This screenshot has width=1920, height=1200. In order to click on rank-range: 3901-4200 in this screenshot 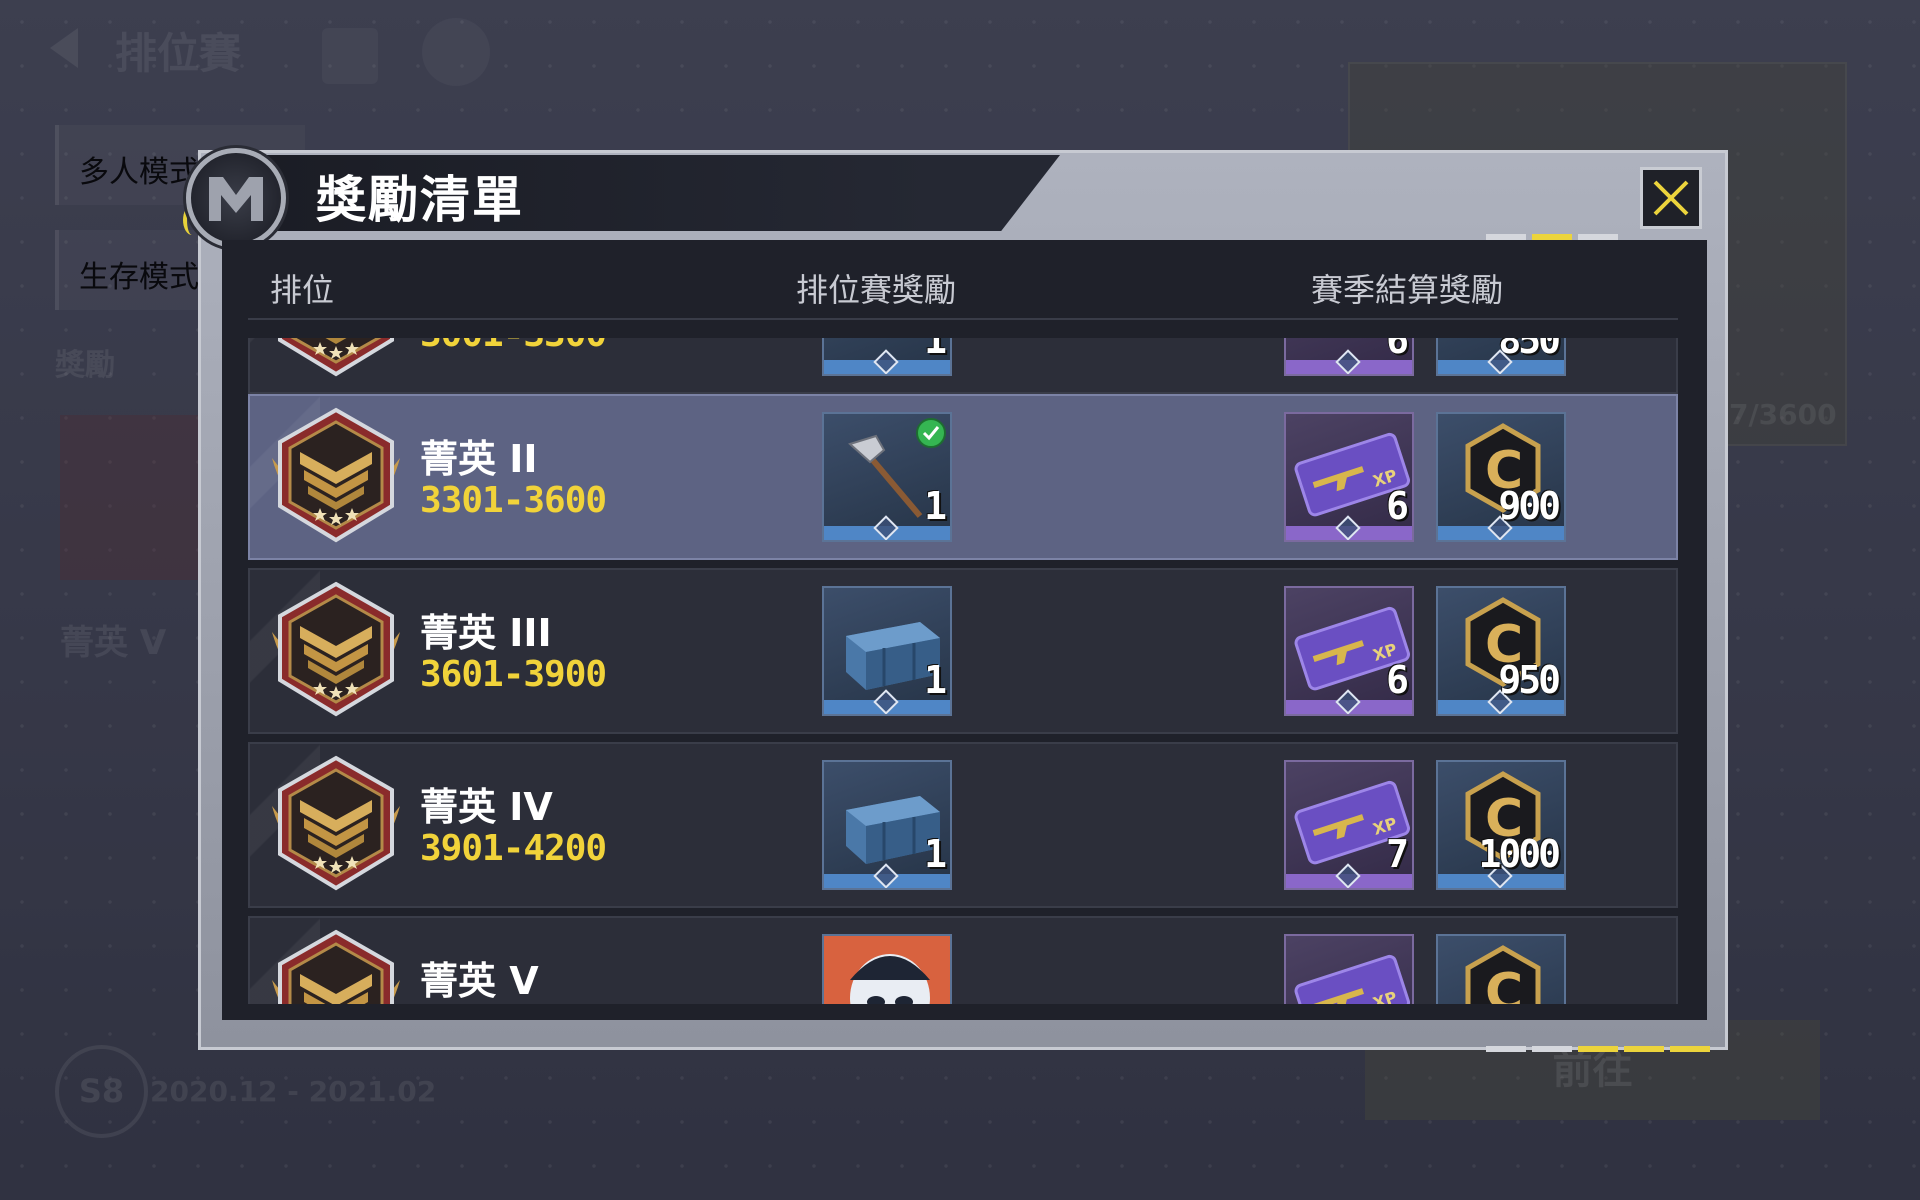, I will do `click(513, 848)`.